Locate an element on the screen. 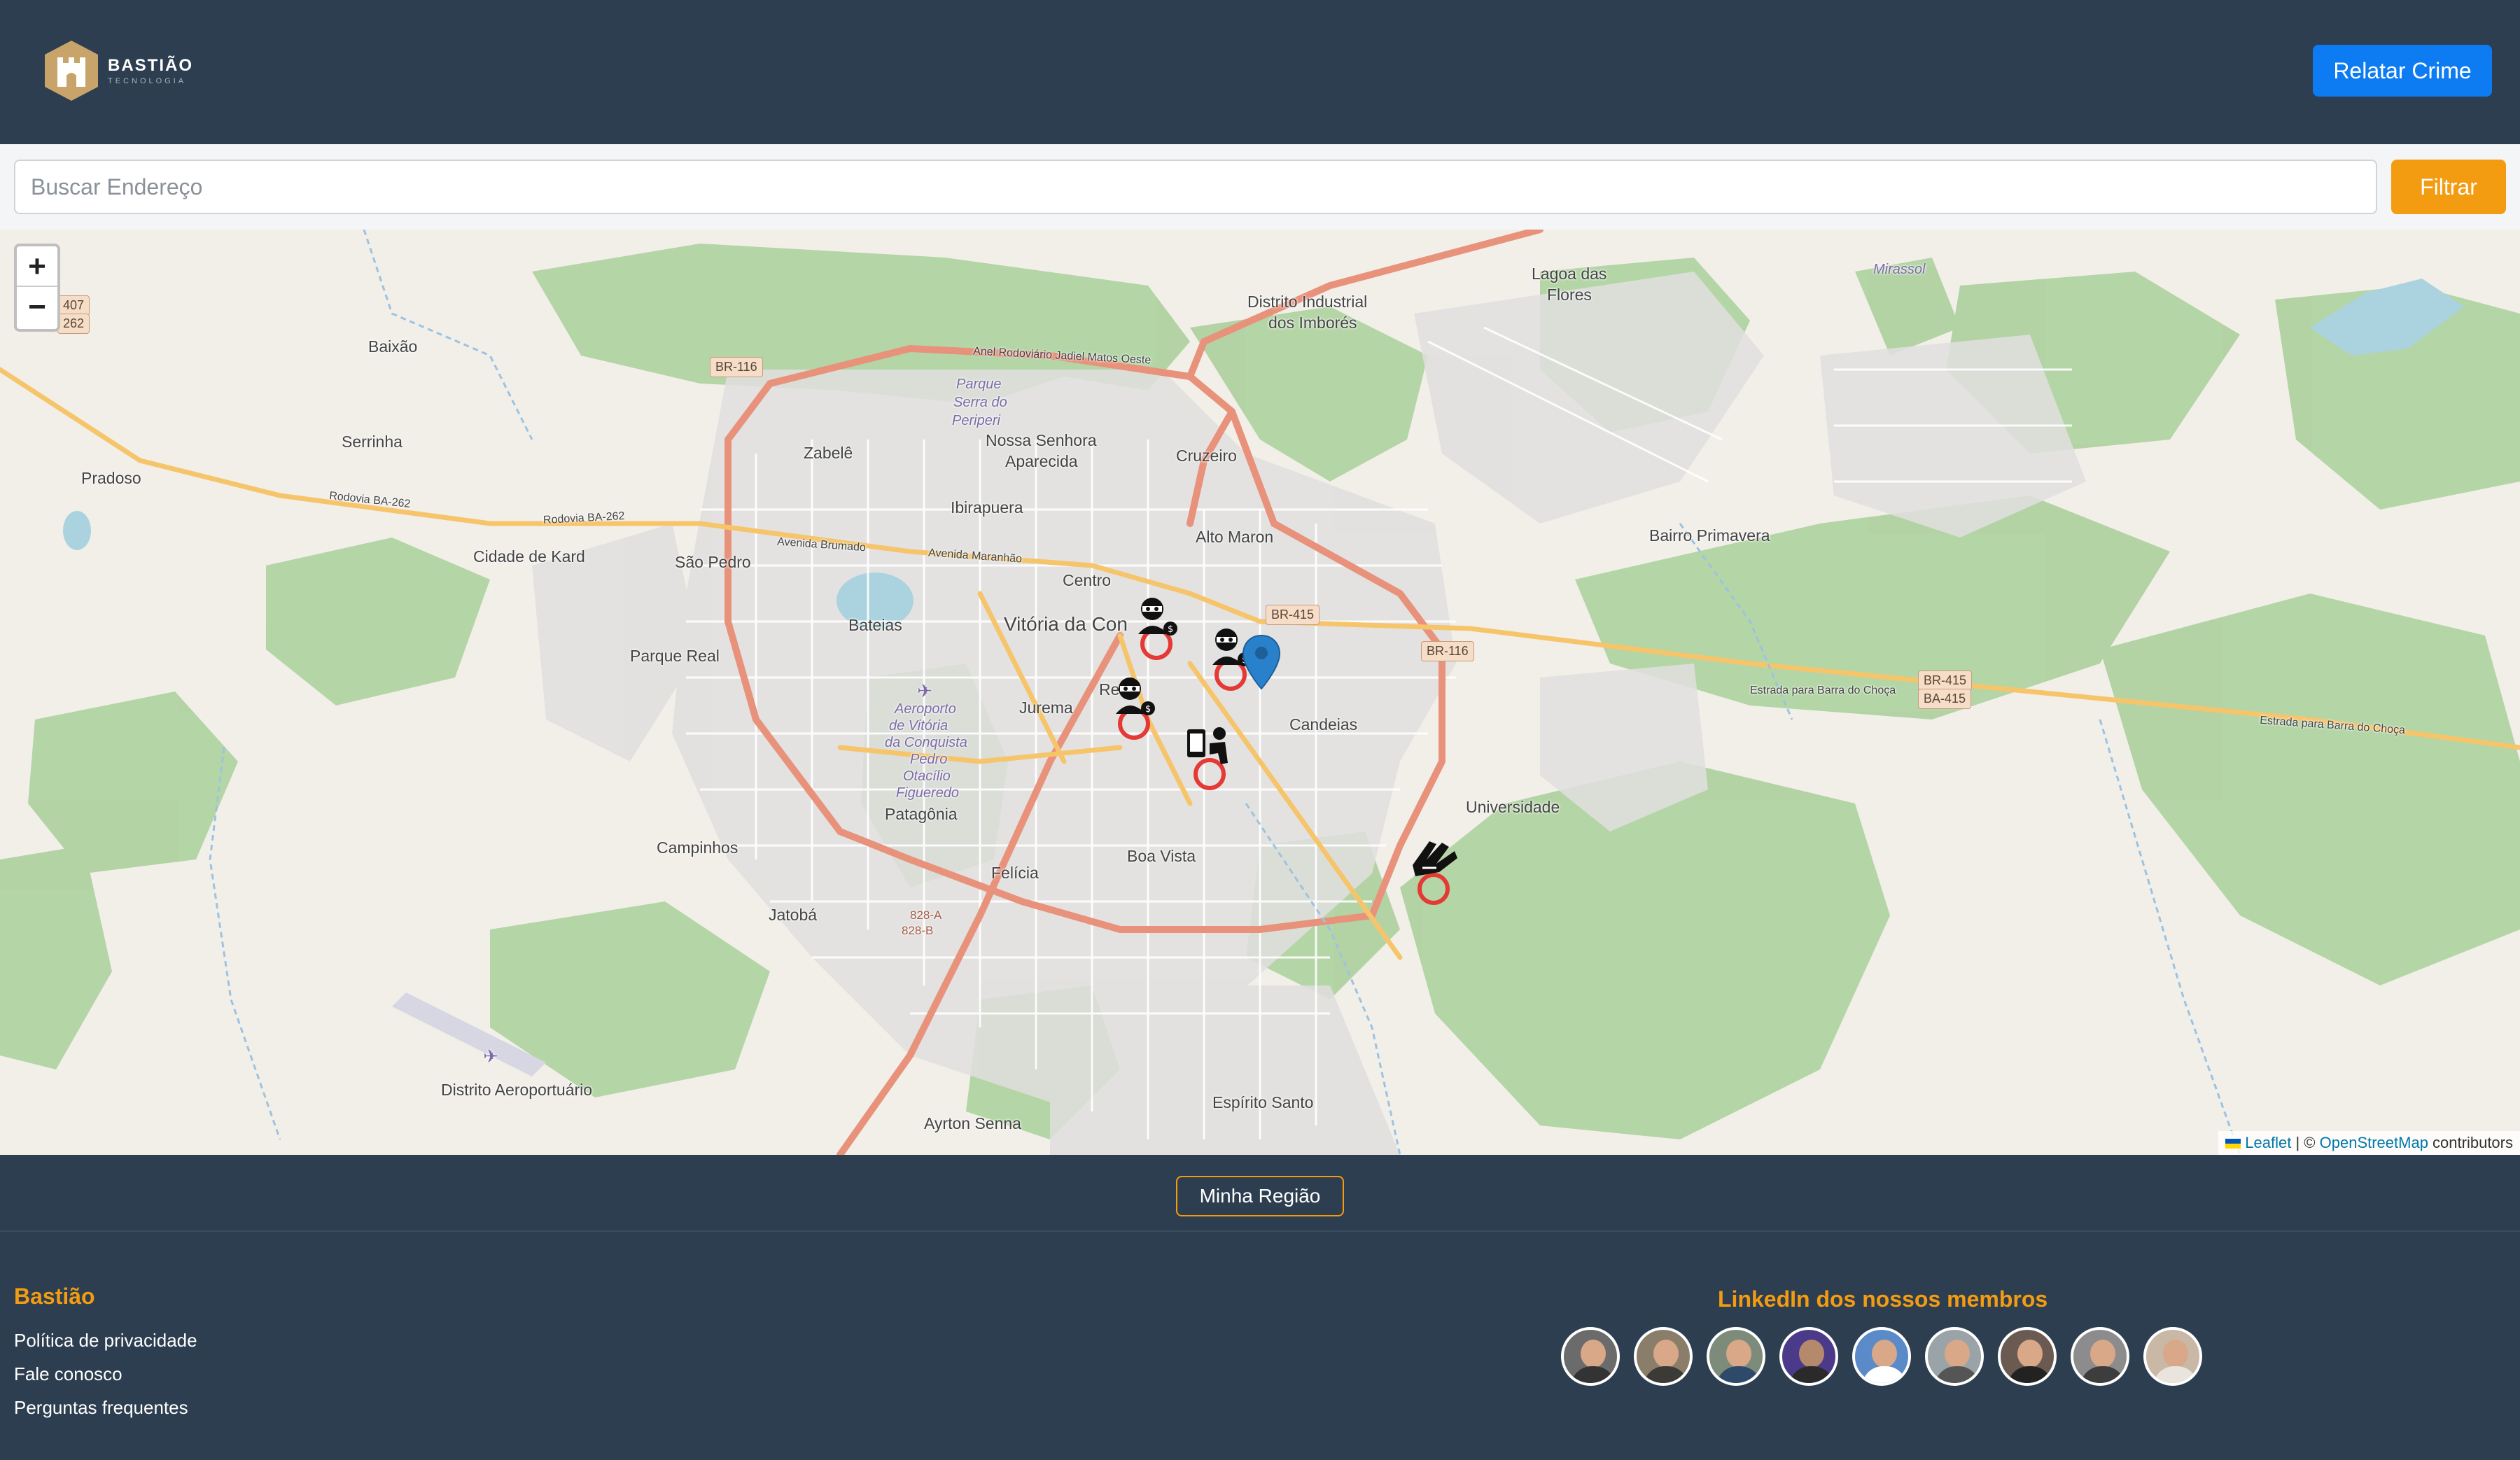  place-label: Baixão is located at coordinates (393, 347).